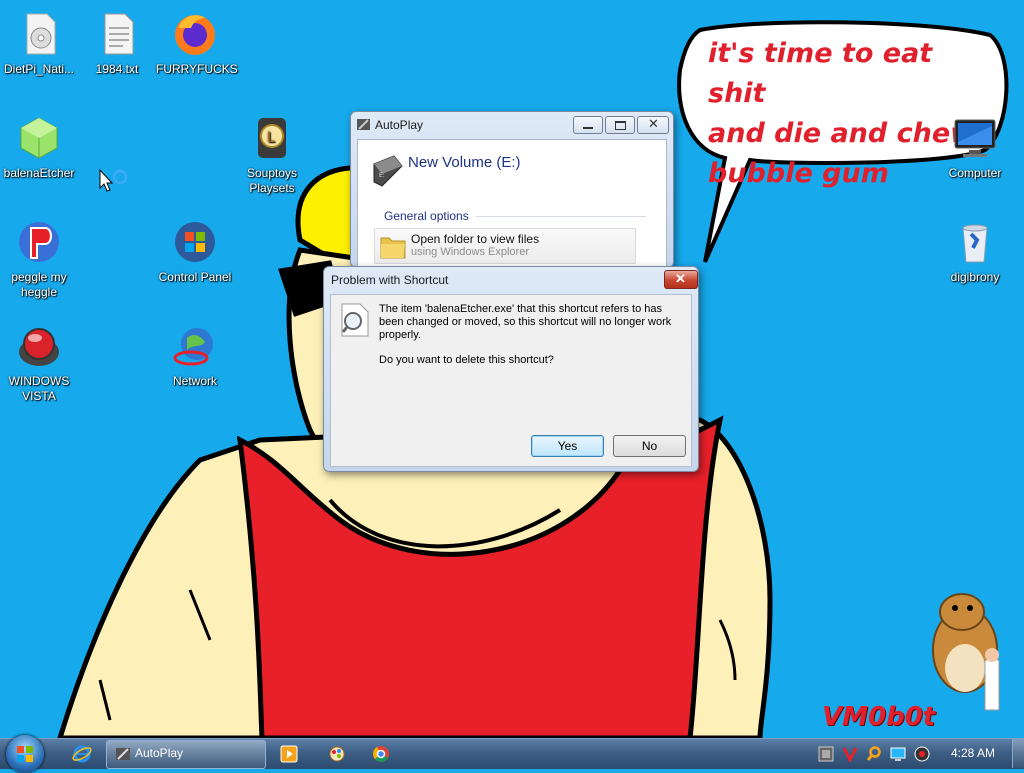 The image size is (1024, 773). What do you see at coordinates (426, 216) in the screenshot?
I see `section-heading: General options` at bounding box center [426, 216].